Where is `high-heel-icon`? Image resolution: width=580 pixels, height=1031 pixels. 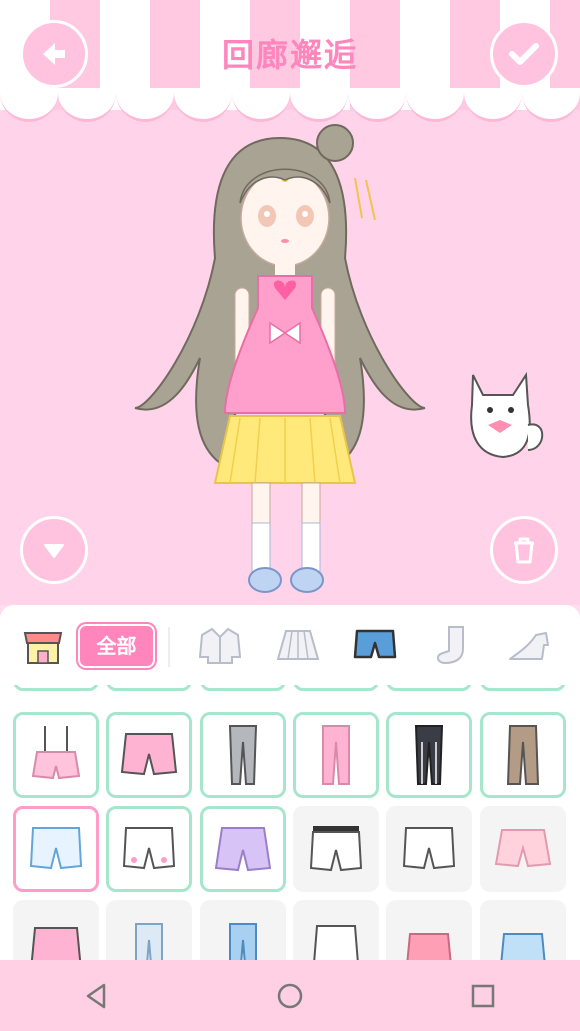
high-heel-icon is located at coordinates (529, 646).